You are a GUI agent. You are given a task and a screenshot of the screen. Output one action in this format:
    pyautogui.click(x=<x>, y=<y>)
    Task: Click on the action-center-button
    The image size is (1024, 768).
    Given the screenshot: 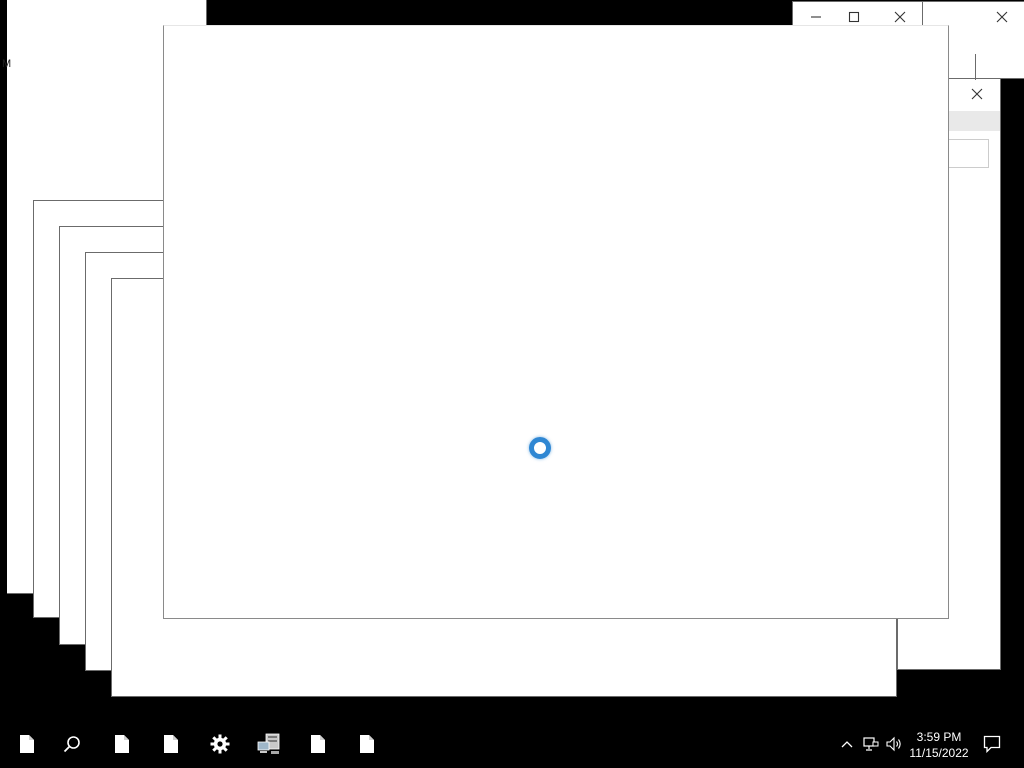 What is the action you would take?
    pyautogui.click(x=992, y=744)
    